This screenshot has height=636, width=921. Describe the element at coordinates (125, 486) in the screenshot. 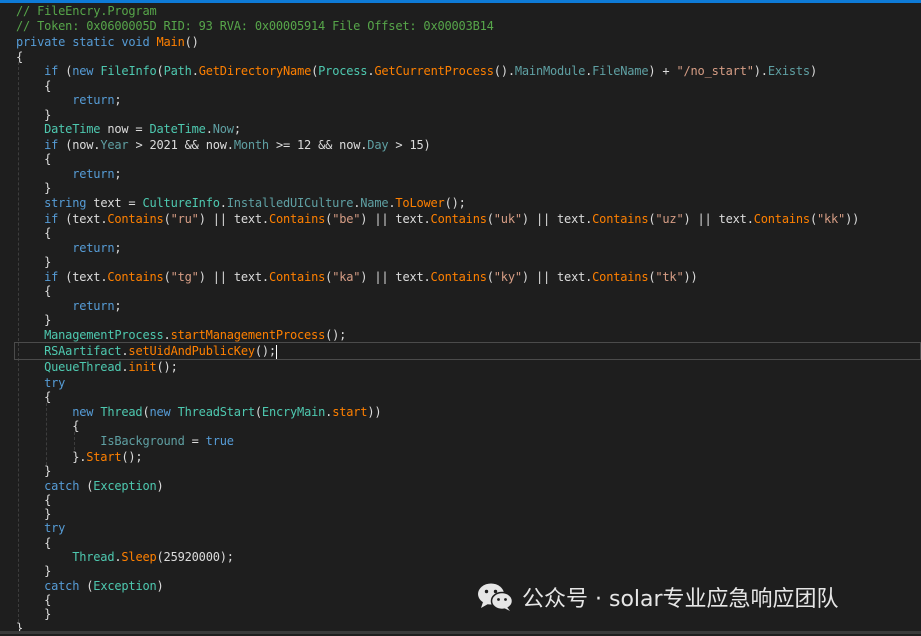

I see `code-type: Exception` at that location.